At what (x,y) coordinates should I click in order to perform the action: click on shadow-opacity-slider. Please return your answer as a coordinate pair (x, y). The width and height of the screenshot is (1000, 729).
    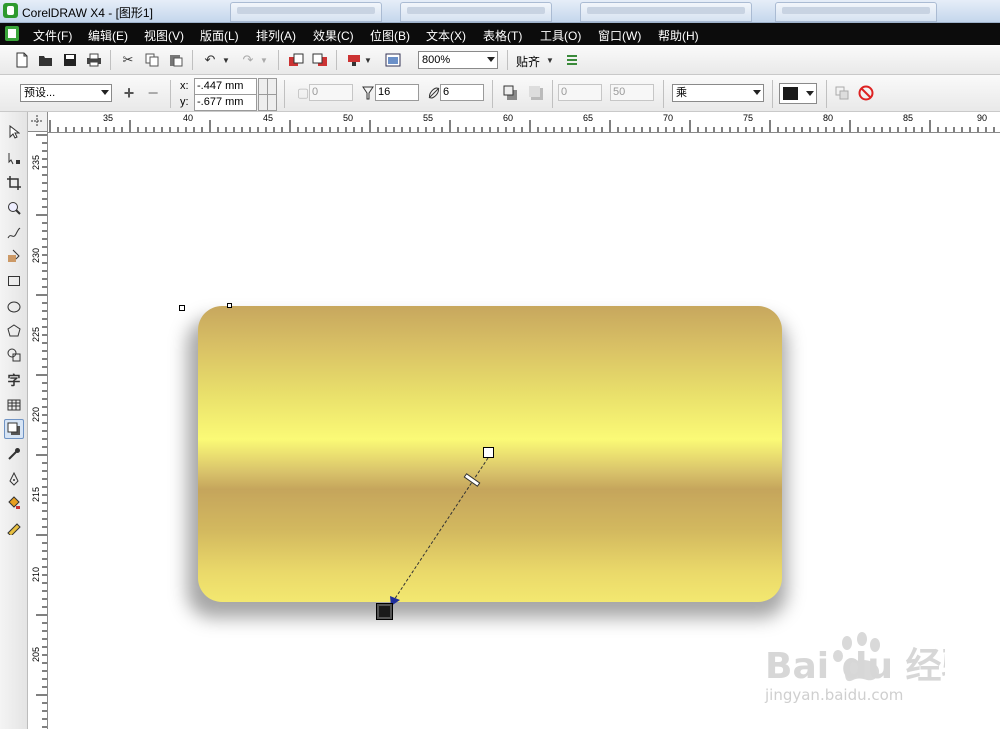
    Looking at the image, I should click on (472, 480).